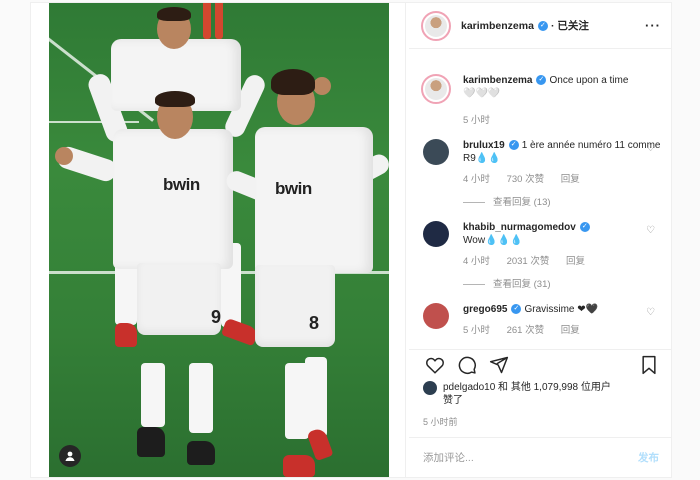  What do you see at coordinates (430, 388) in the screenshot?
I see `liker-avatar` at bounding box center [430, 388].